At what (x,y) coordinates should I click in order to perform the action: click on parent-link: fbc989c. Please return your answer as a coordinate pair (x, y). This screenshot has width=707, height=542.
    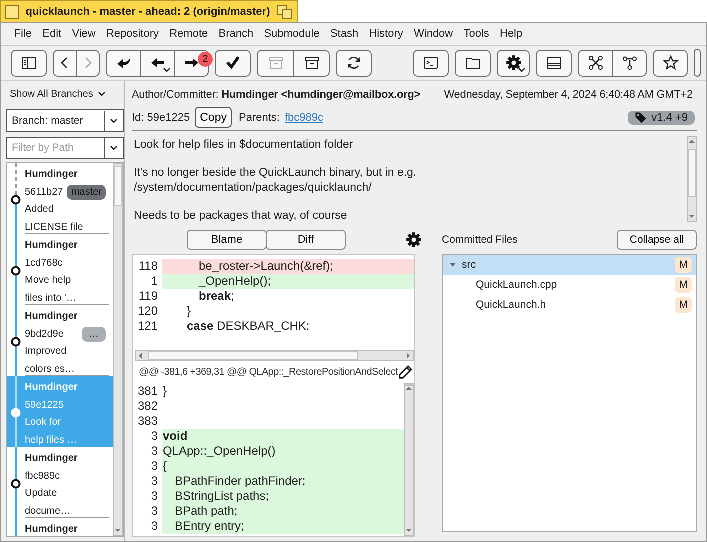
    Looking at the image, I should click on (304, 118).